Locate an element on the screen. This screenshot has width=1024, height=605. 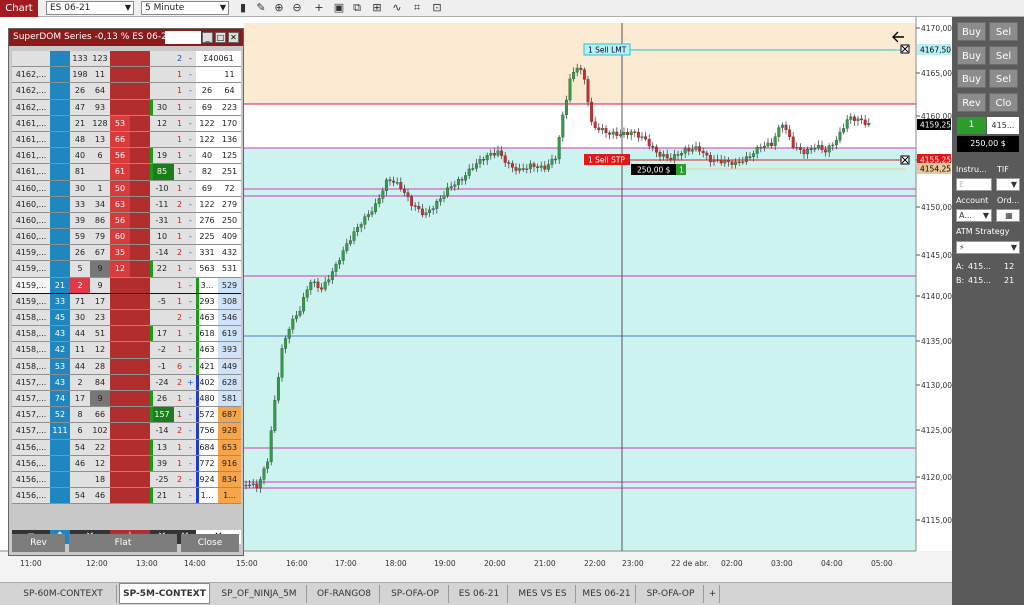
workspace-tab: OF-RANGO8 is located at coordinates (344, 594).